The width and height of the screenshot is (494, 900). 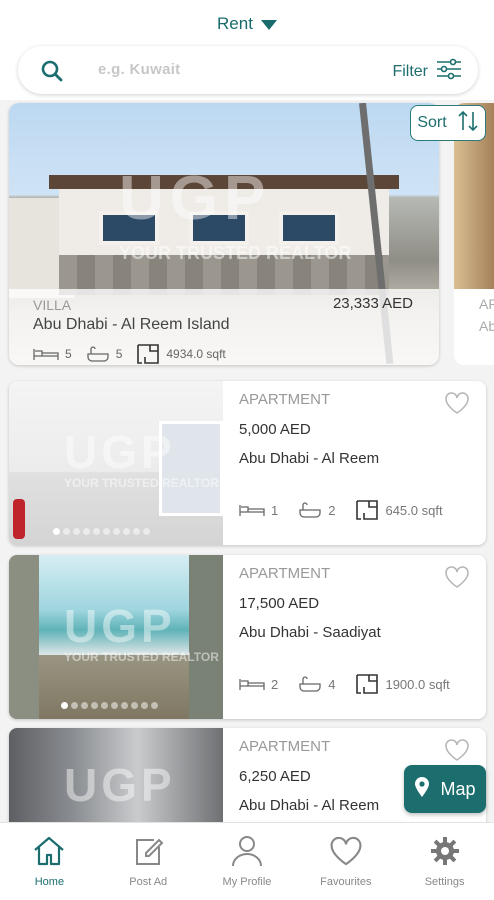 What do you see at coordinates (268, 24) in the screenshot?
I see `caret-down-icon` at bounding box center [268, 24].